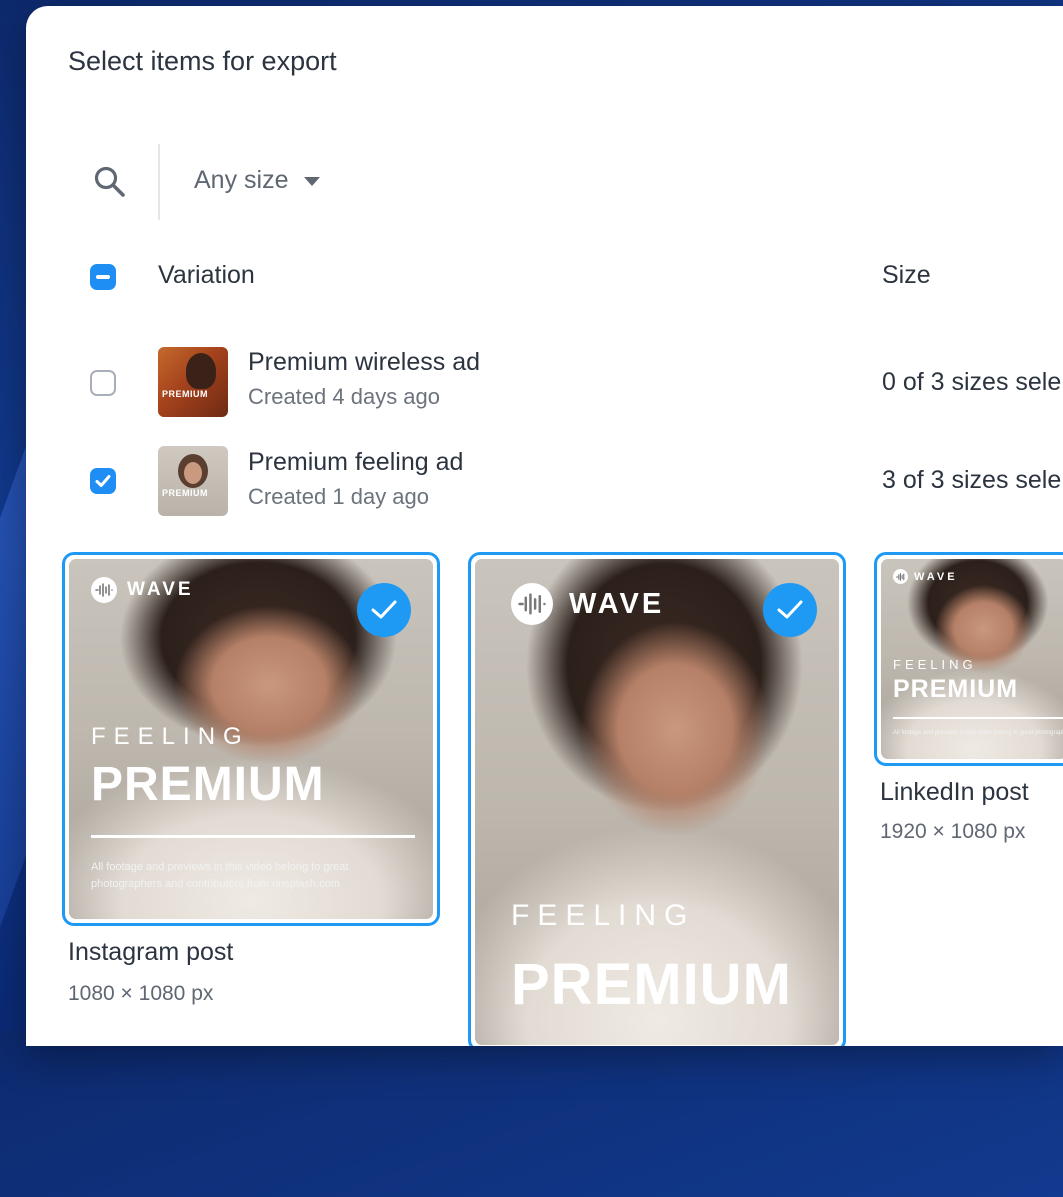 The height and width of the screenshot is (1197, 1063). What do you see at coordinates (103, 277) in the screenshot?
I see `select-all-checkbox` at bounding box center [103, 277].